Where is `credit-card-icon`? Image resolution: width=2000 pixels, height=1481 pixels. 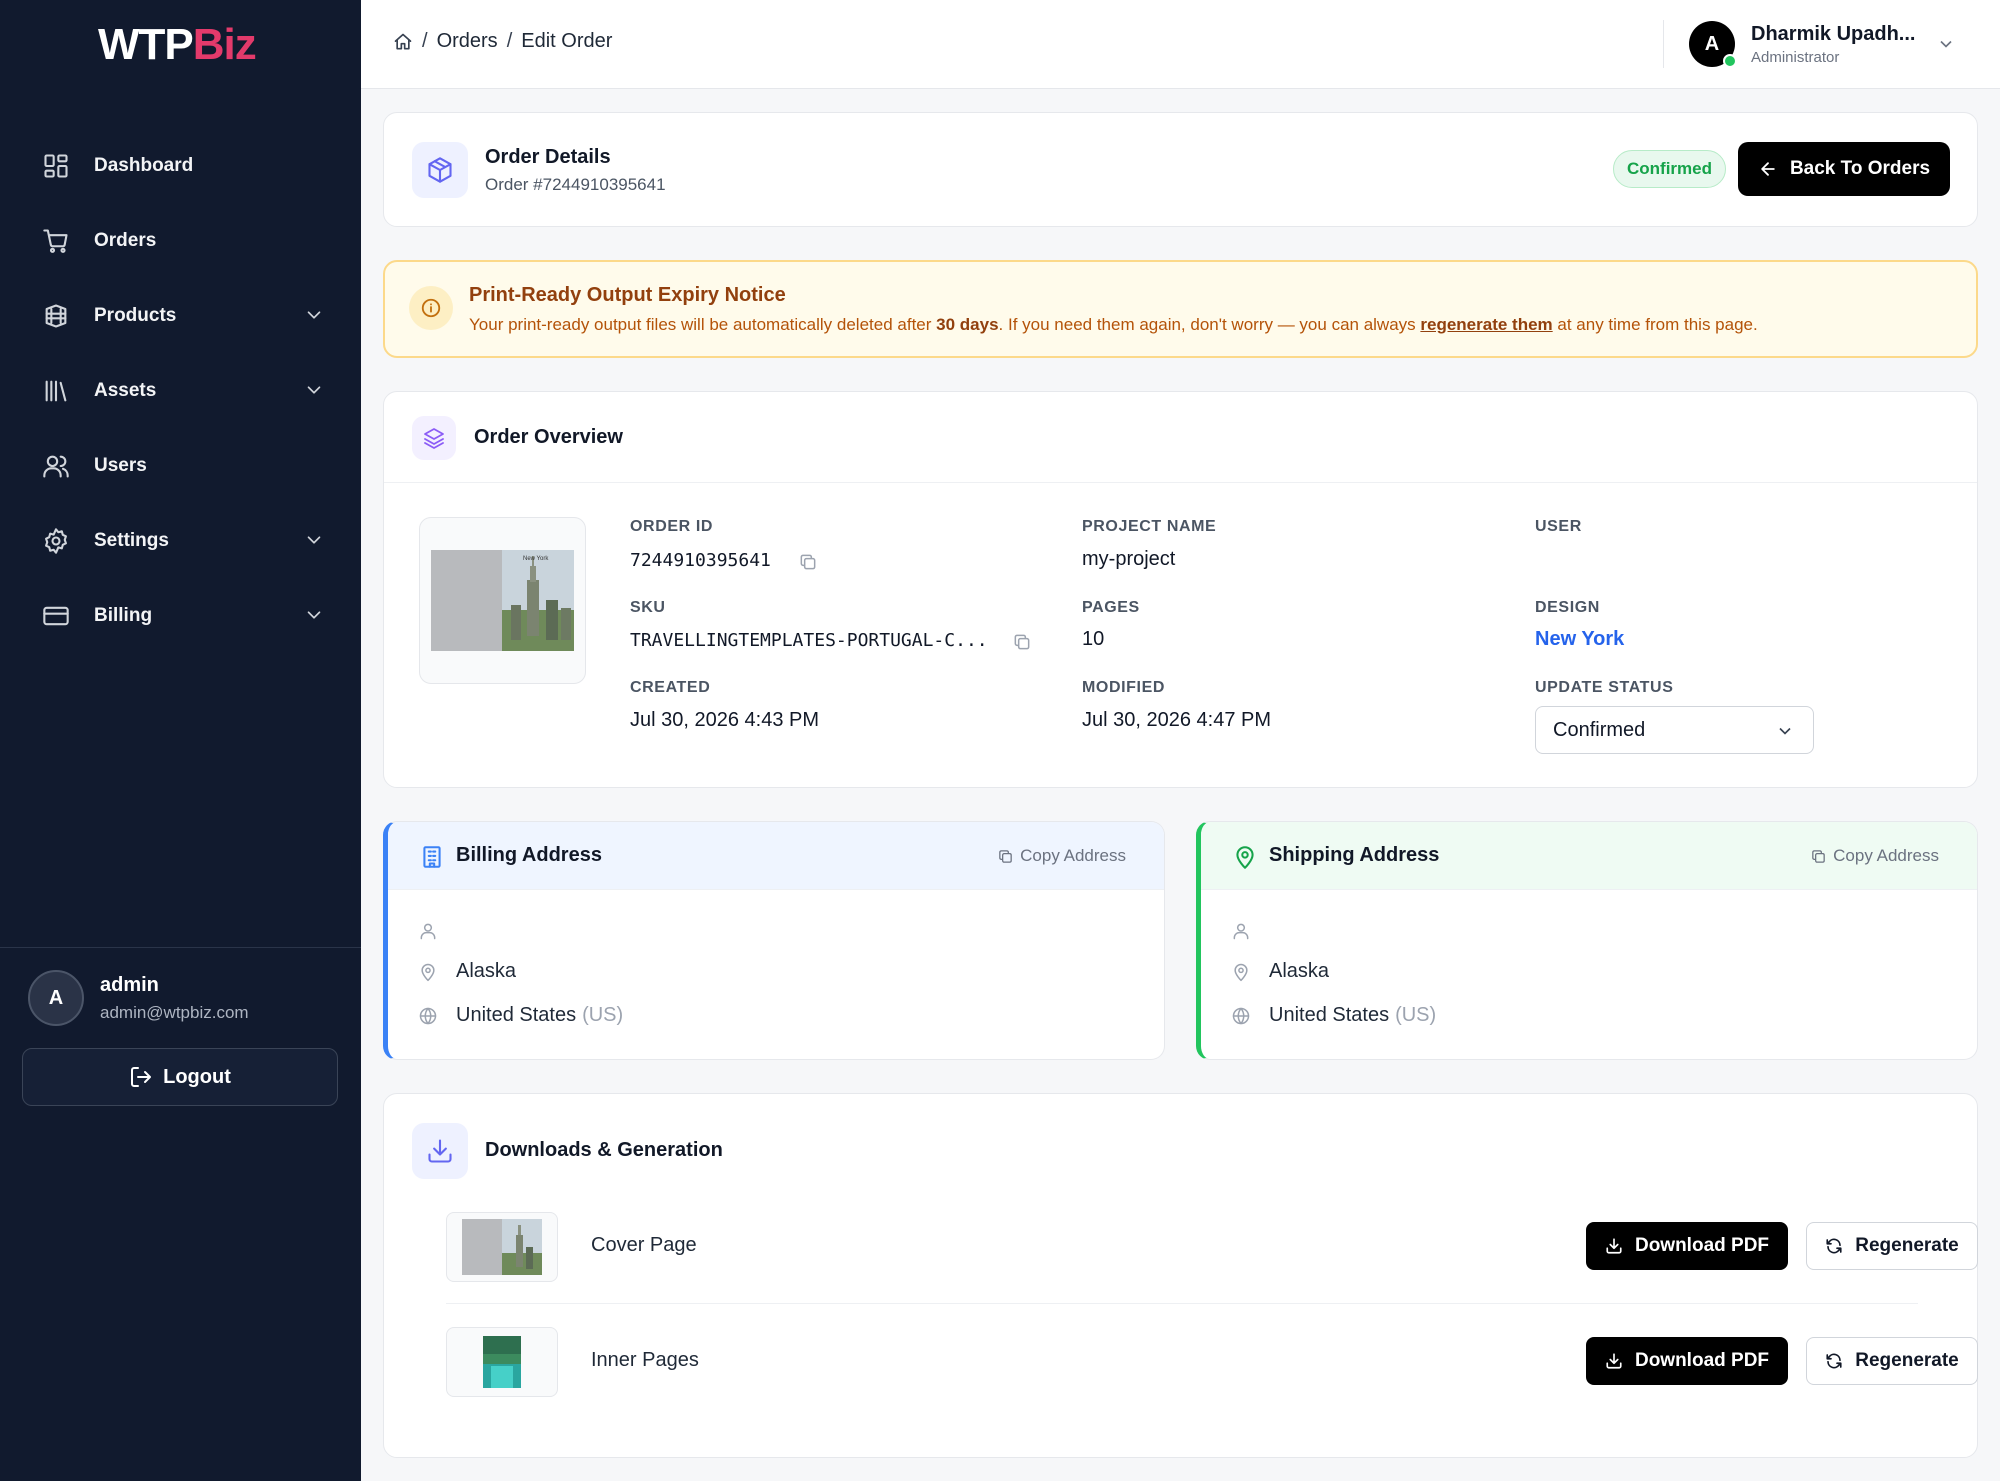 credit-card-icon is located at coordinates (56, 615).